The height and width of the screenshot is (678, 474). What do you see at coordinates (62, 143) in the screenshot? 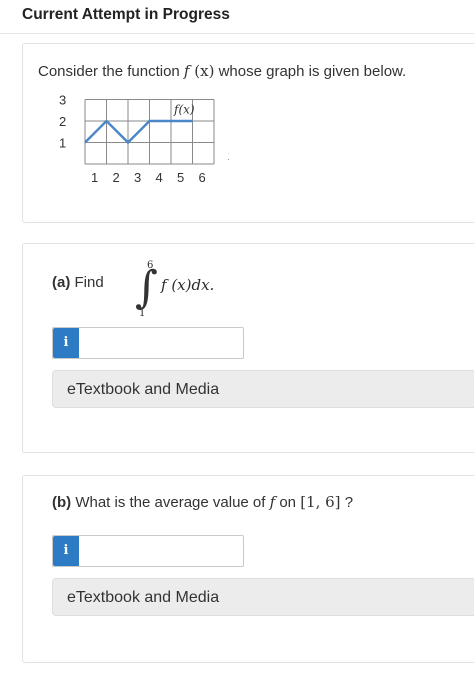
I see `y-tick-label: 1` at bounding box center [62, 143].